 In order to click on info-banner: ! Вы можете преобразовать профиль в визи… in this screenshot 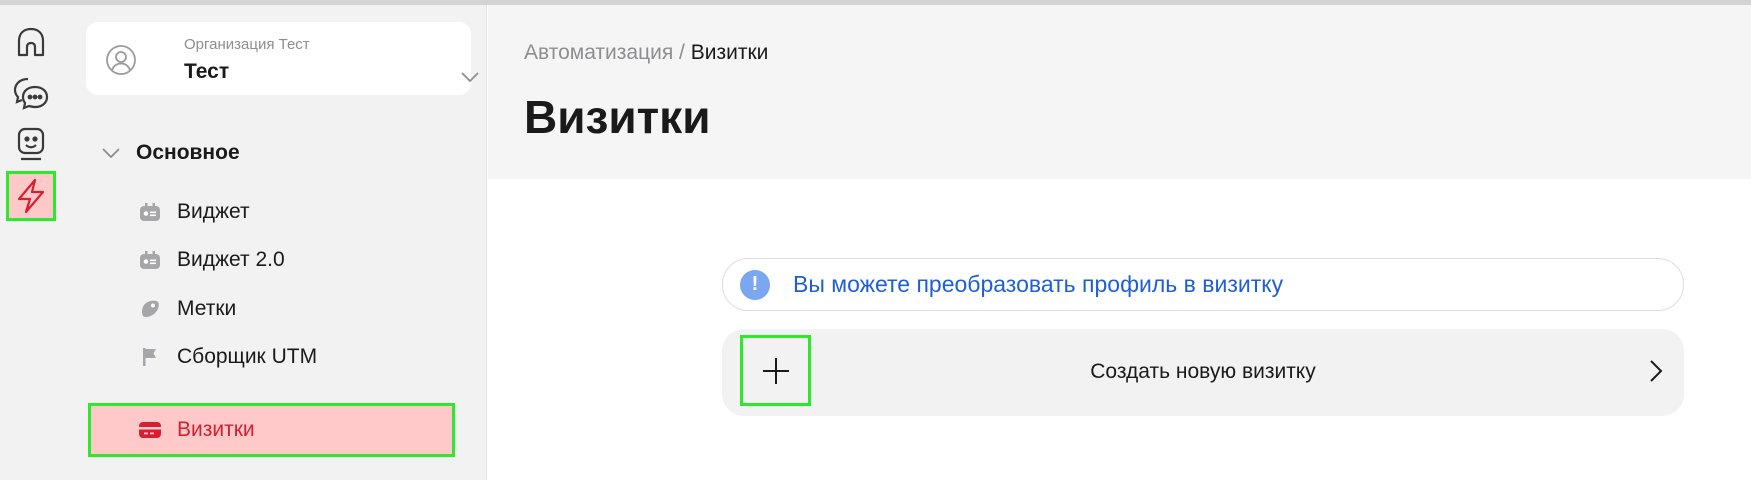, I will do `click(1203, 284)`.